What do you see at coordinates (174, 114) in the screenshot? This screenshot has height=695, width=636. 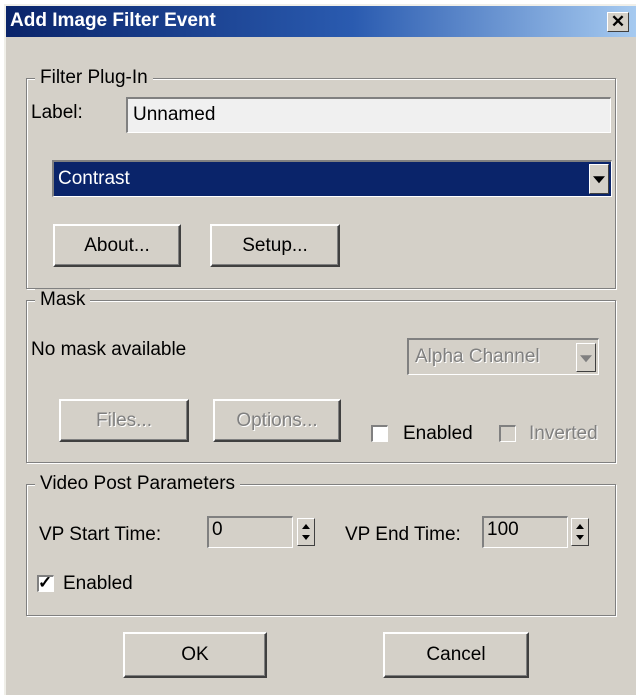 I see `label-field-value: Unnamed` at bounding box center [174, 114].